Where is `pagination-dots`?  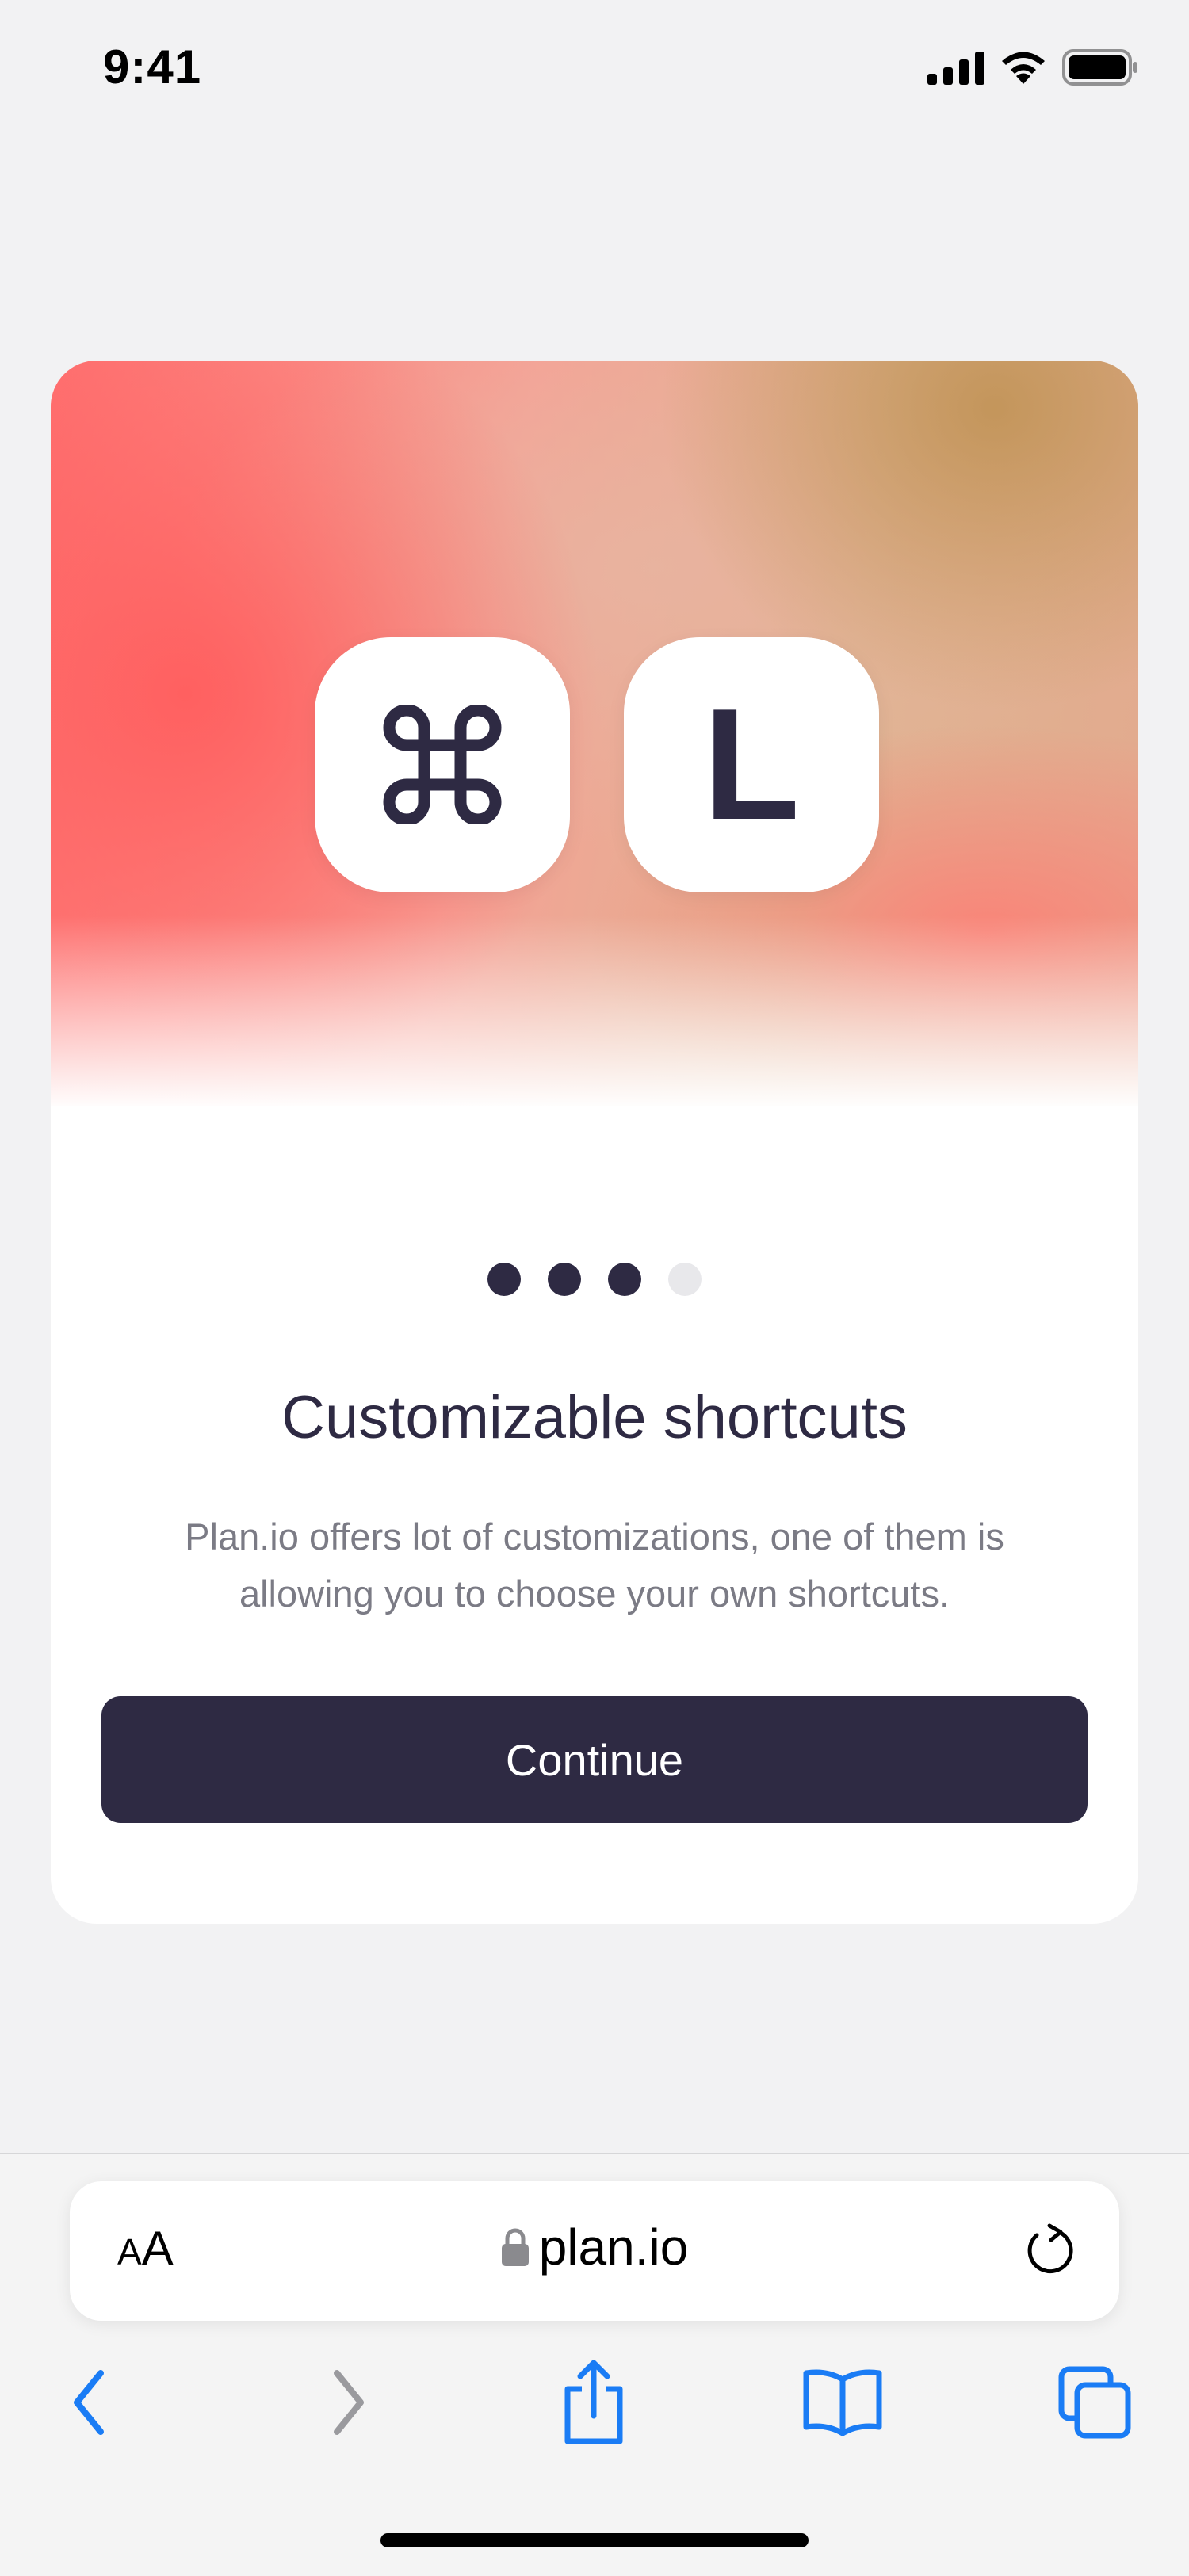 pagination-dots is located at coordinates (594, 1280).